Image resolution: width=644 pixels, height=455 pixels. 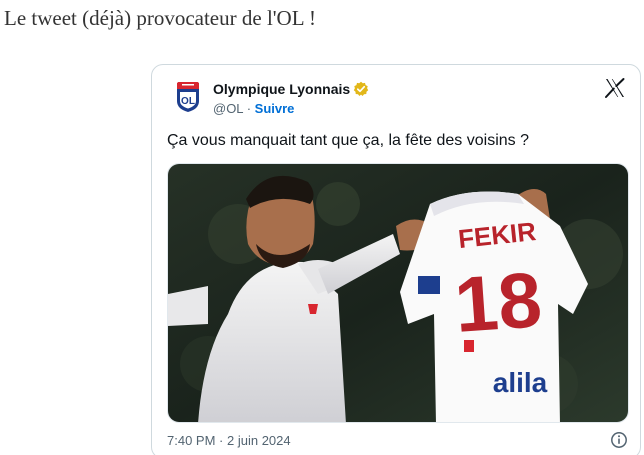 What do you see at coordinates (615, 88) in the screenshot?
I see `x-logo-icon` at bounding box center [615, 88].